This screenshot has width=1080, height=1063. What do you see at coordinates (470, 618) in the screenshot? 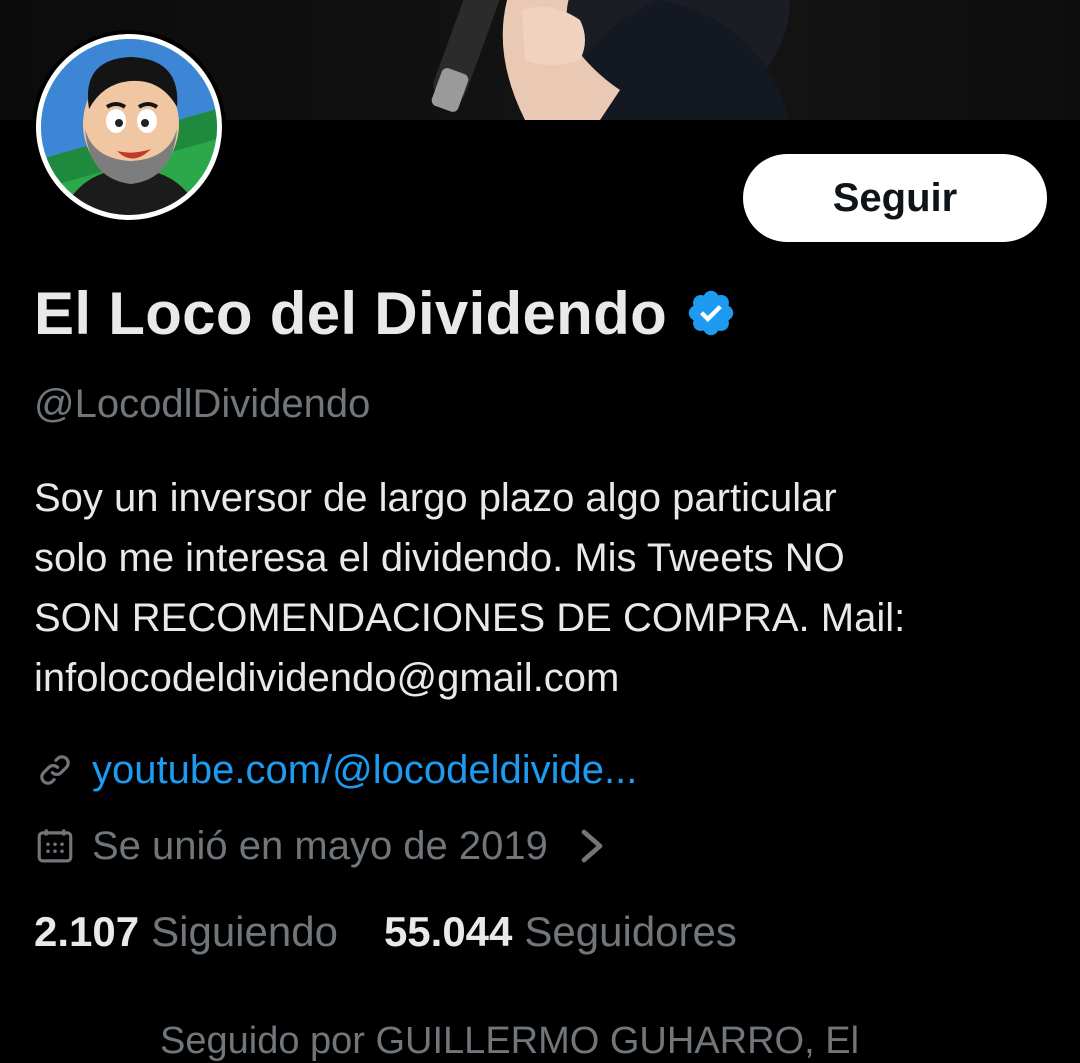
I see `bio-line: SON RECOMENDACIONES DE COMPRA. Mail:` at bounding box center [470, 618].